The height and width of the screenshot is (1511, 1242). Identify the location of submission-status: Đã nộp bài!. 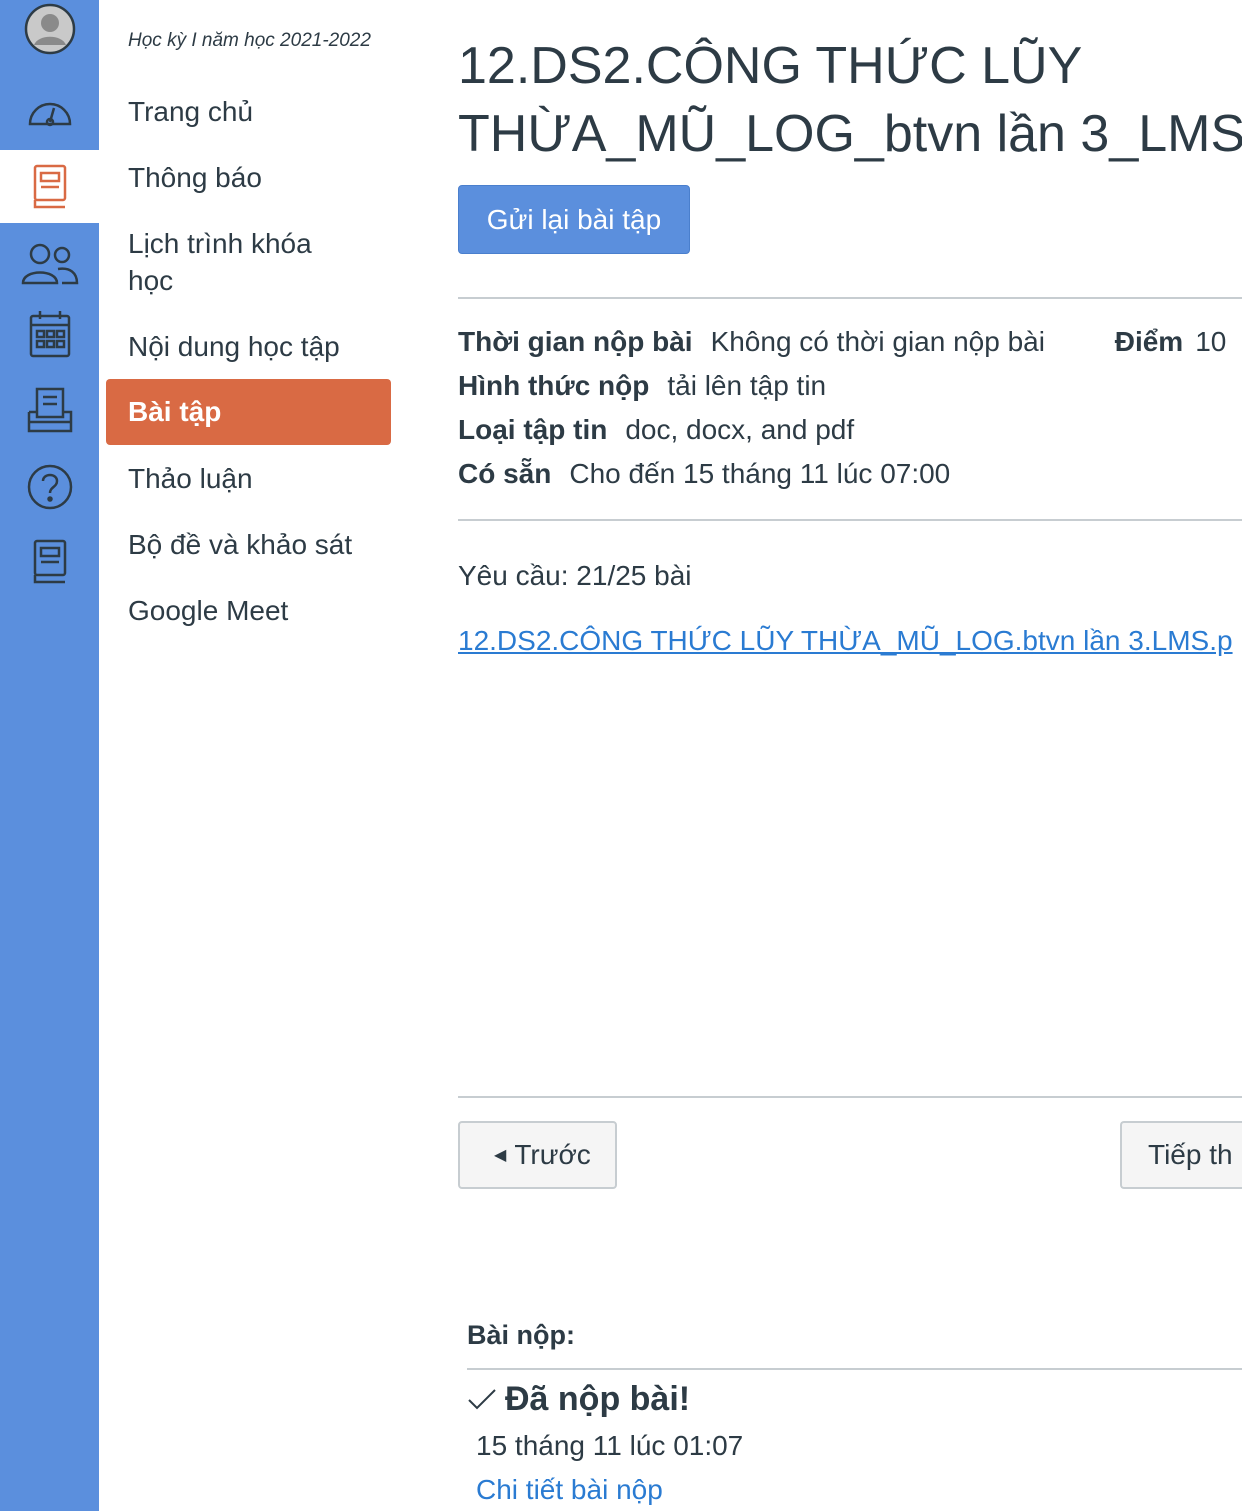
(578, 1399).